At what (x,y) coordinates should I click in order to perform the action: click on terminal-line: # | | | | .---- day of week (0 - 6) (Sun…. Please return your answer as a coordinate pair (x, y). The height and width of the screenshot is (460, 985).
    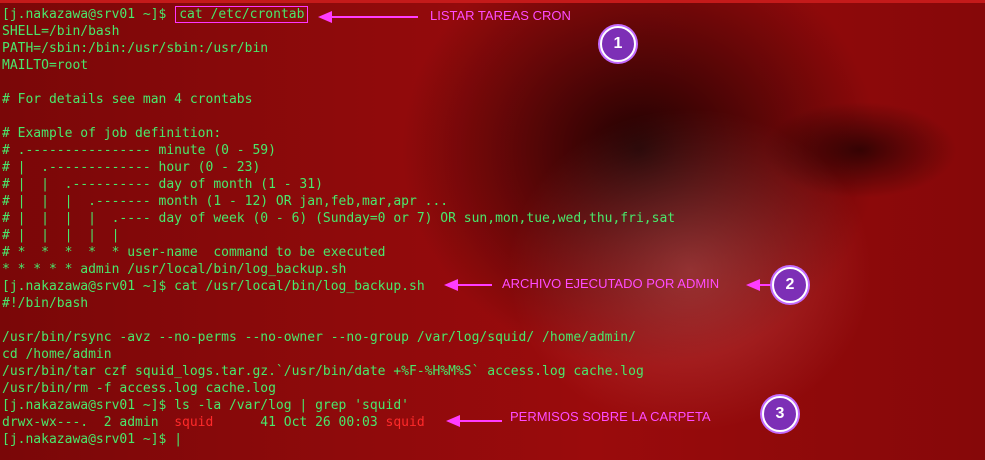
    Looking at the image, I should click on (339, 218).